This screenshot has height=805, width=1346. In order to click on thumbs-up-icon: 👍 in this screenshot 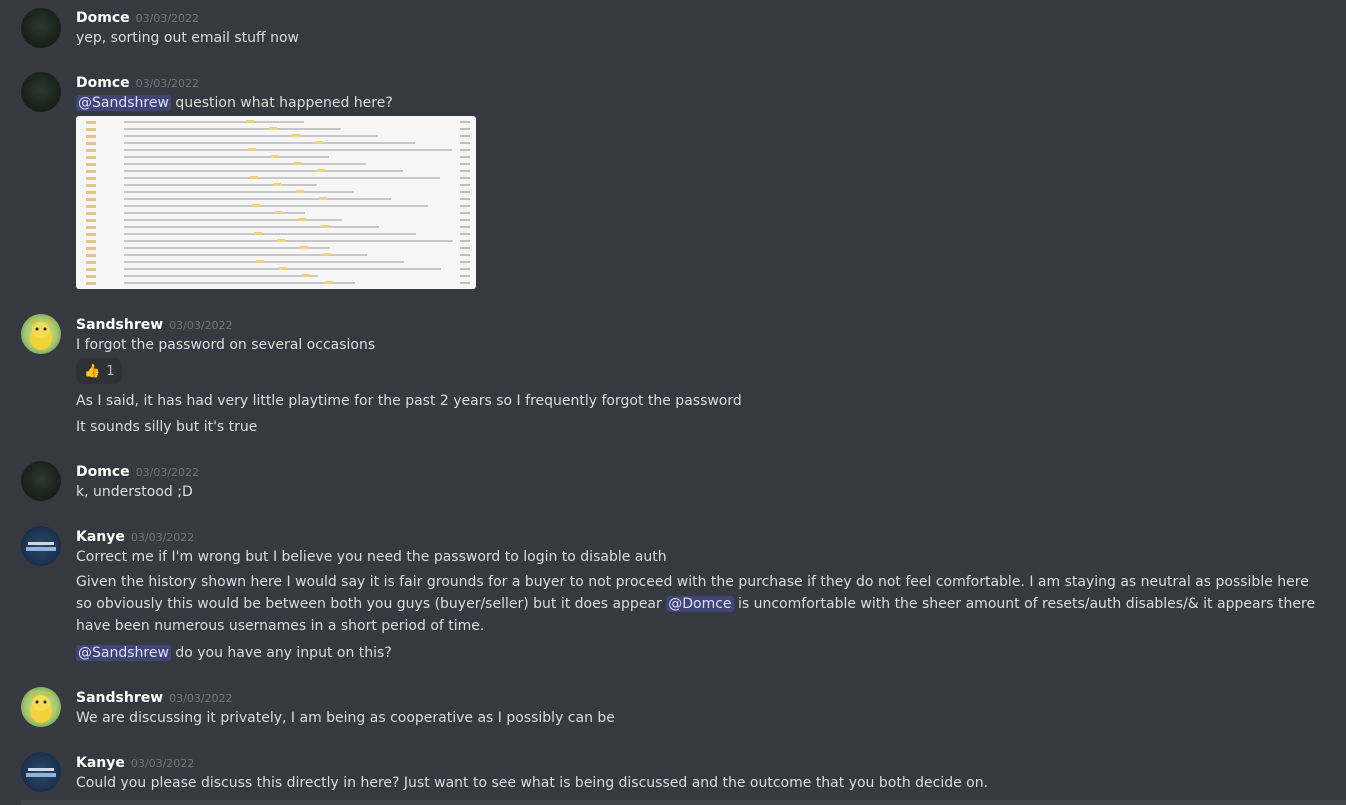, I will do `click(92, 371)`.